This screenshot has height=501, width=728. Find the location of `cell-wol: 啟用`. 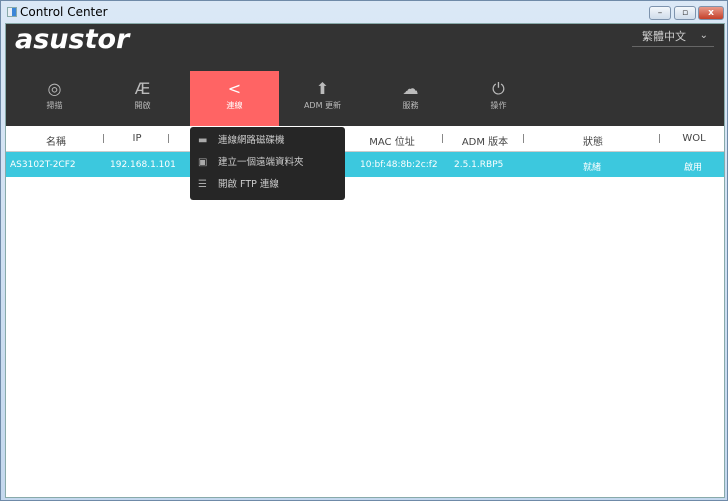

cell-wol: 啟用 is located at coordinates (693, 168).